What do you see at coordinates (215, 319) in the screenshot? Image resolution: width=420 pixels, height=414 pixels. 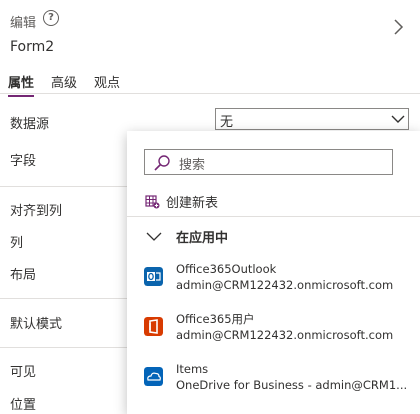 I see `item-title: Office365用户` at bounding box center [215, 319].